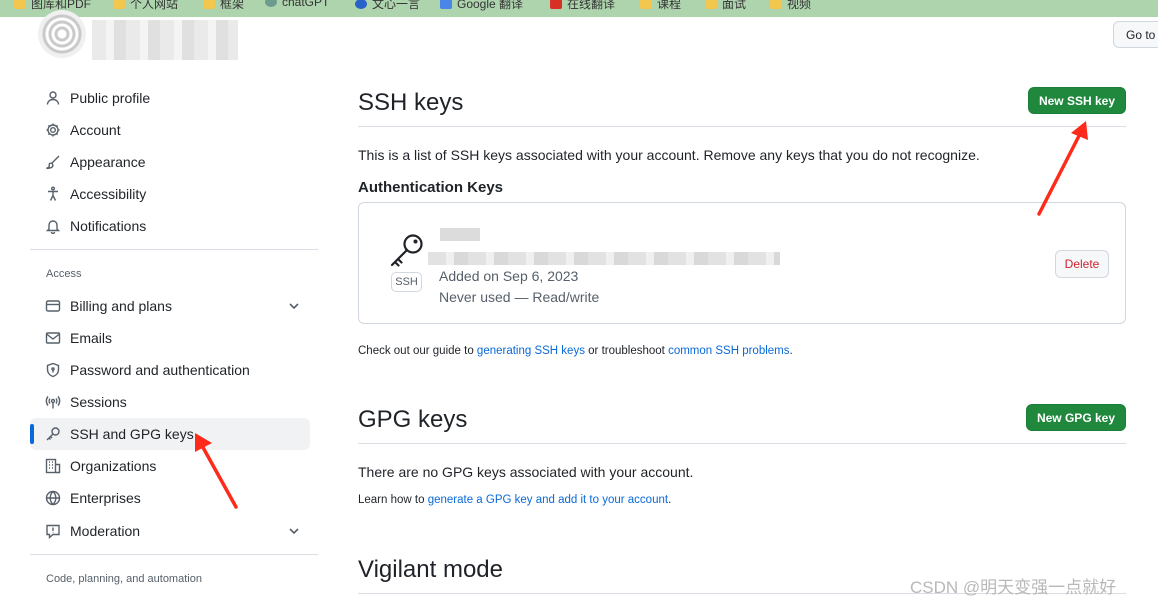  I want to click on sidebar-item-accessibility: Accessibility, so click(170, 194).